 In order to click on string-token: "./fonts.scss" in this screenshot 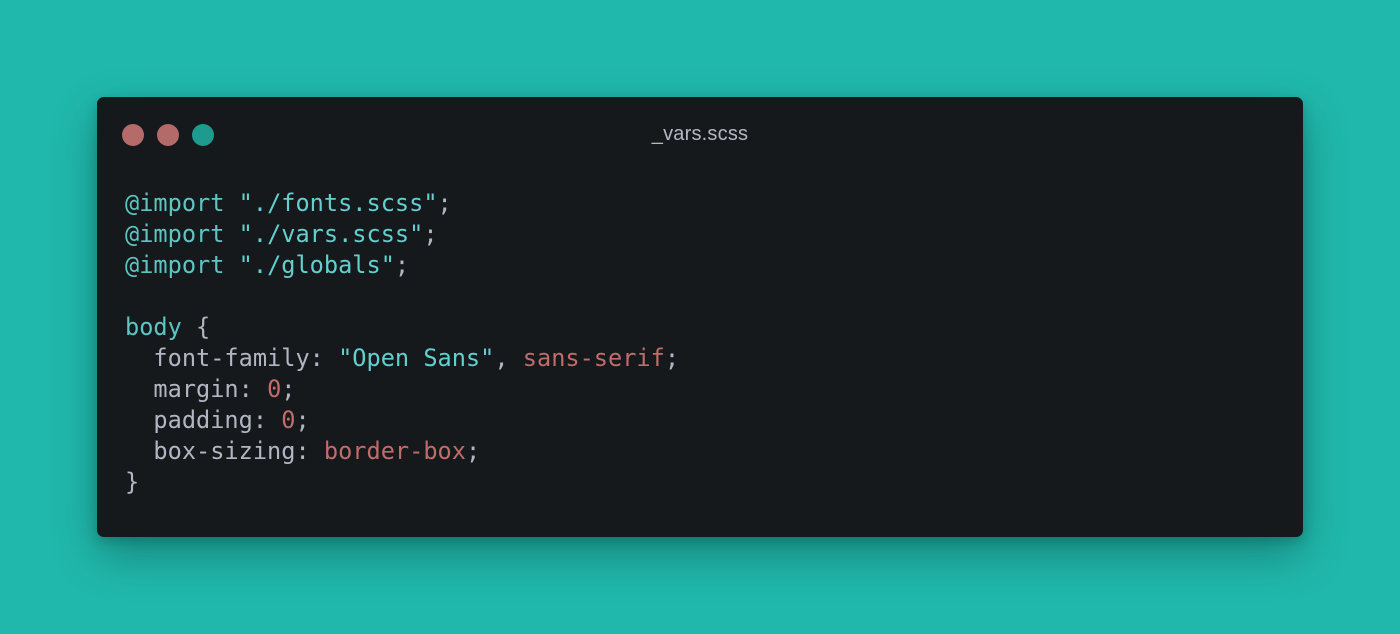, I will do `click(338, 203)`.